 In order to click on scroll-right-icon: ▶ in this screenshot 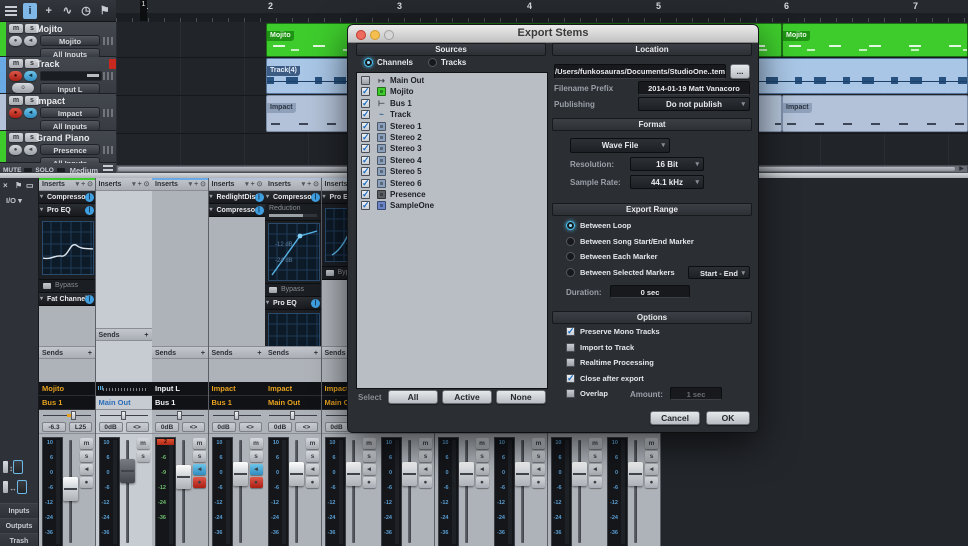, I will do `click(961, 169)`.